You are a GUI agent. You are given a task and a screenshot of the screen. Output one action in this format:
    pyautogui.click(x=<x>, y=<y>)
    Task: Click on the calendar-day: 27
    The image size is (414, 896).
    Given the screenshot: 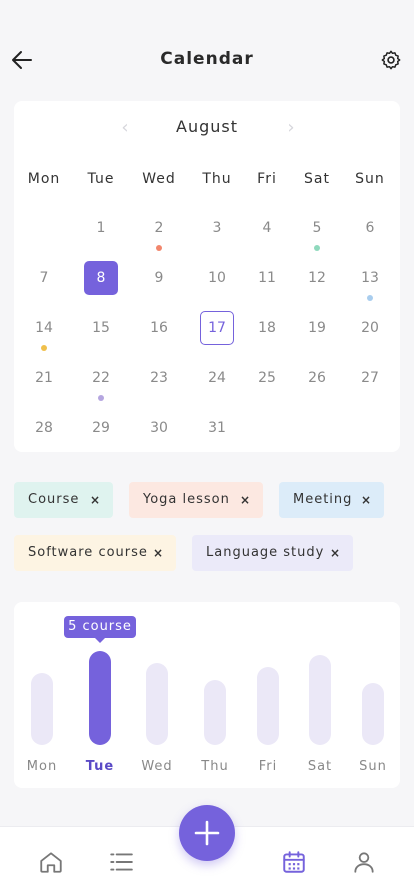 What is the action you would take?
    pyautogui.click(x=370, y=378)
    